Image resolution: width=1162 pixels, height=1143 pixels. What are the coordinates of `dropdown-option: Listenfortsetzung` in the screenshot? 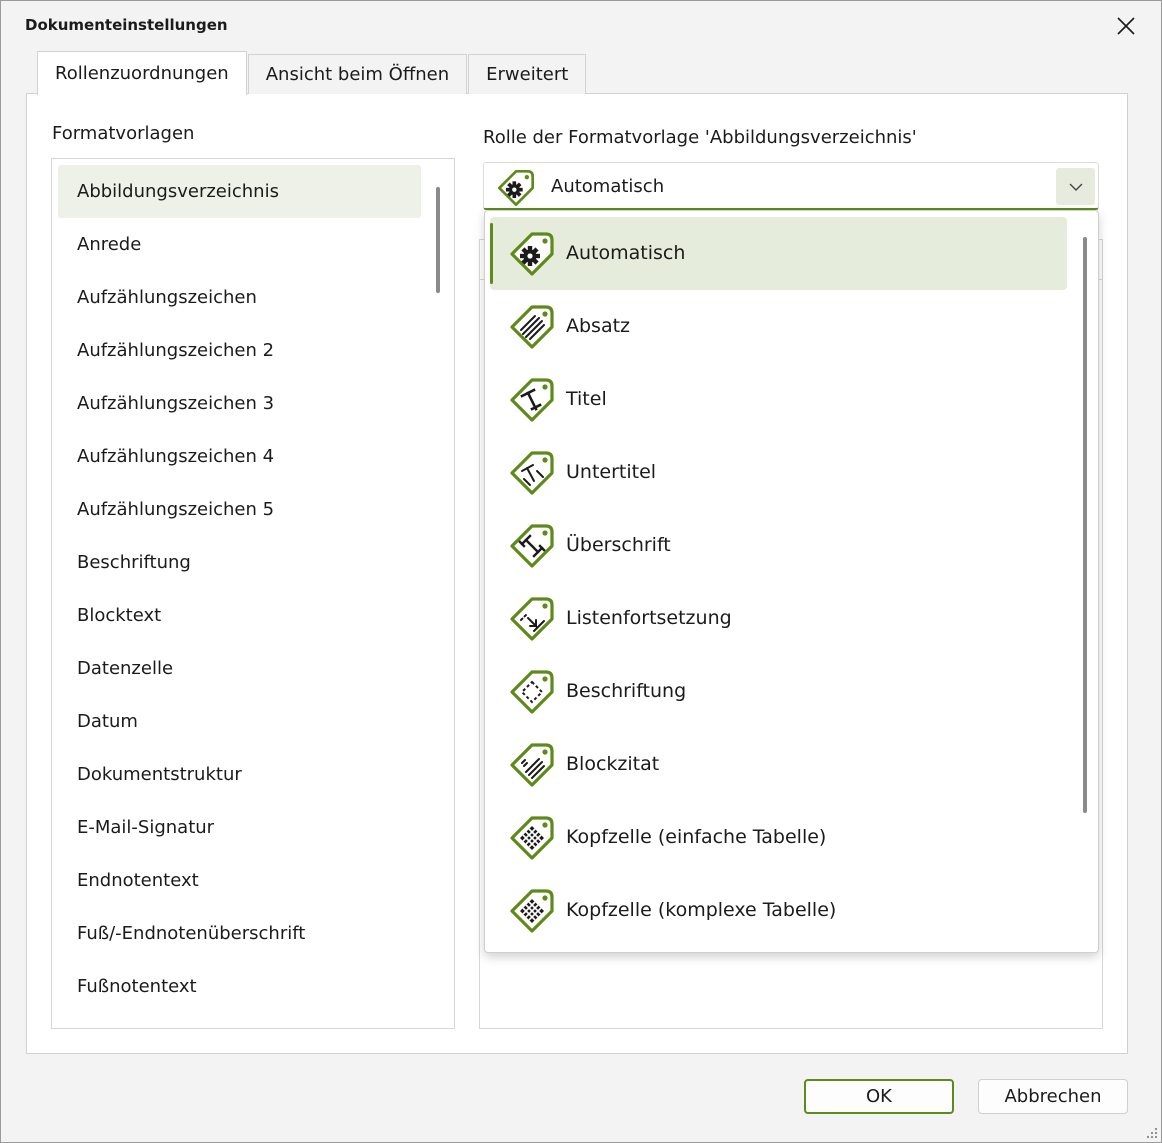 It's located at (778, 618).